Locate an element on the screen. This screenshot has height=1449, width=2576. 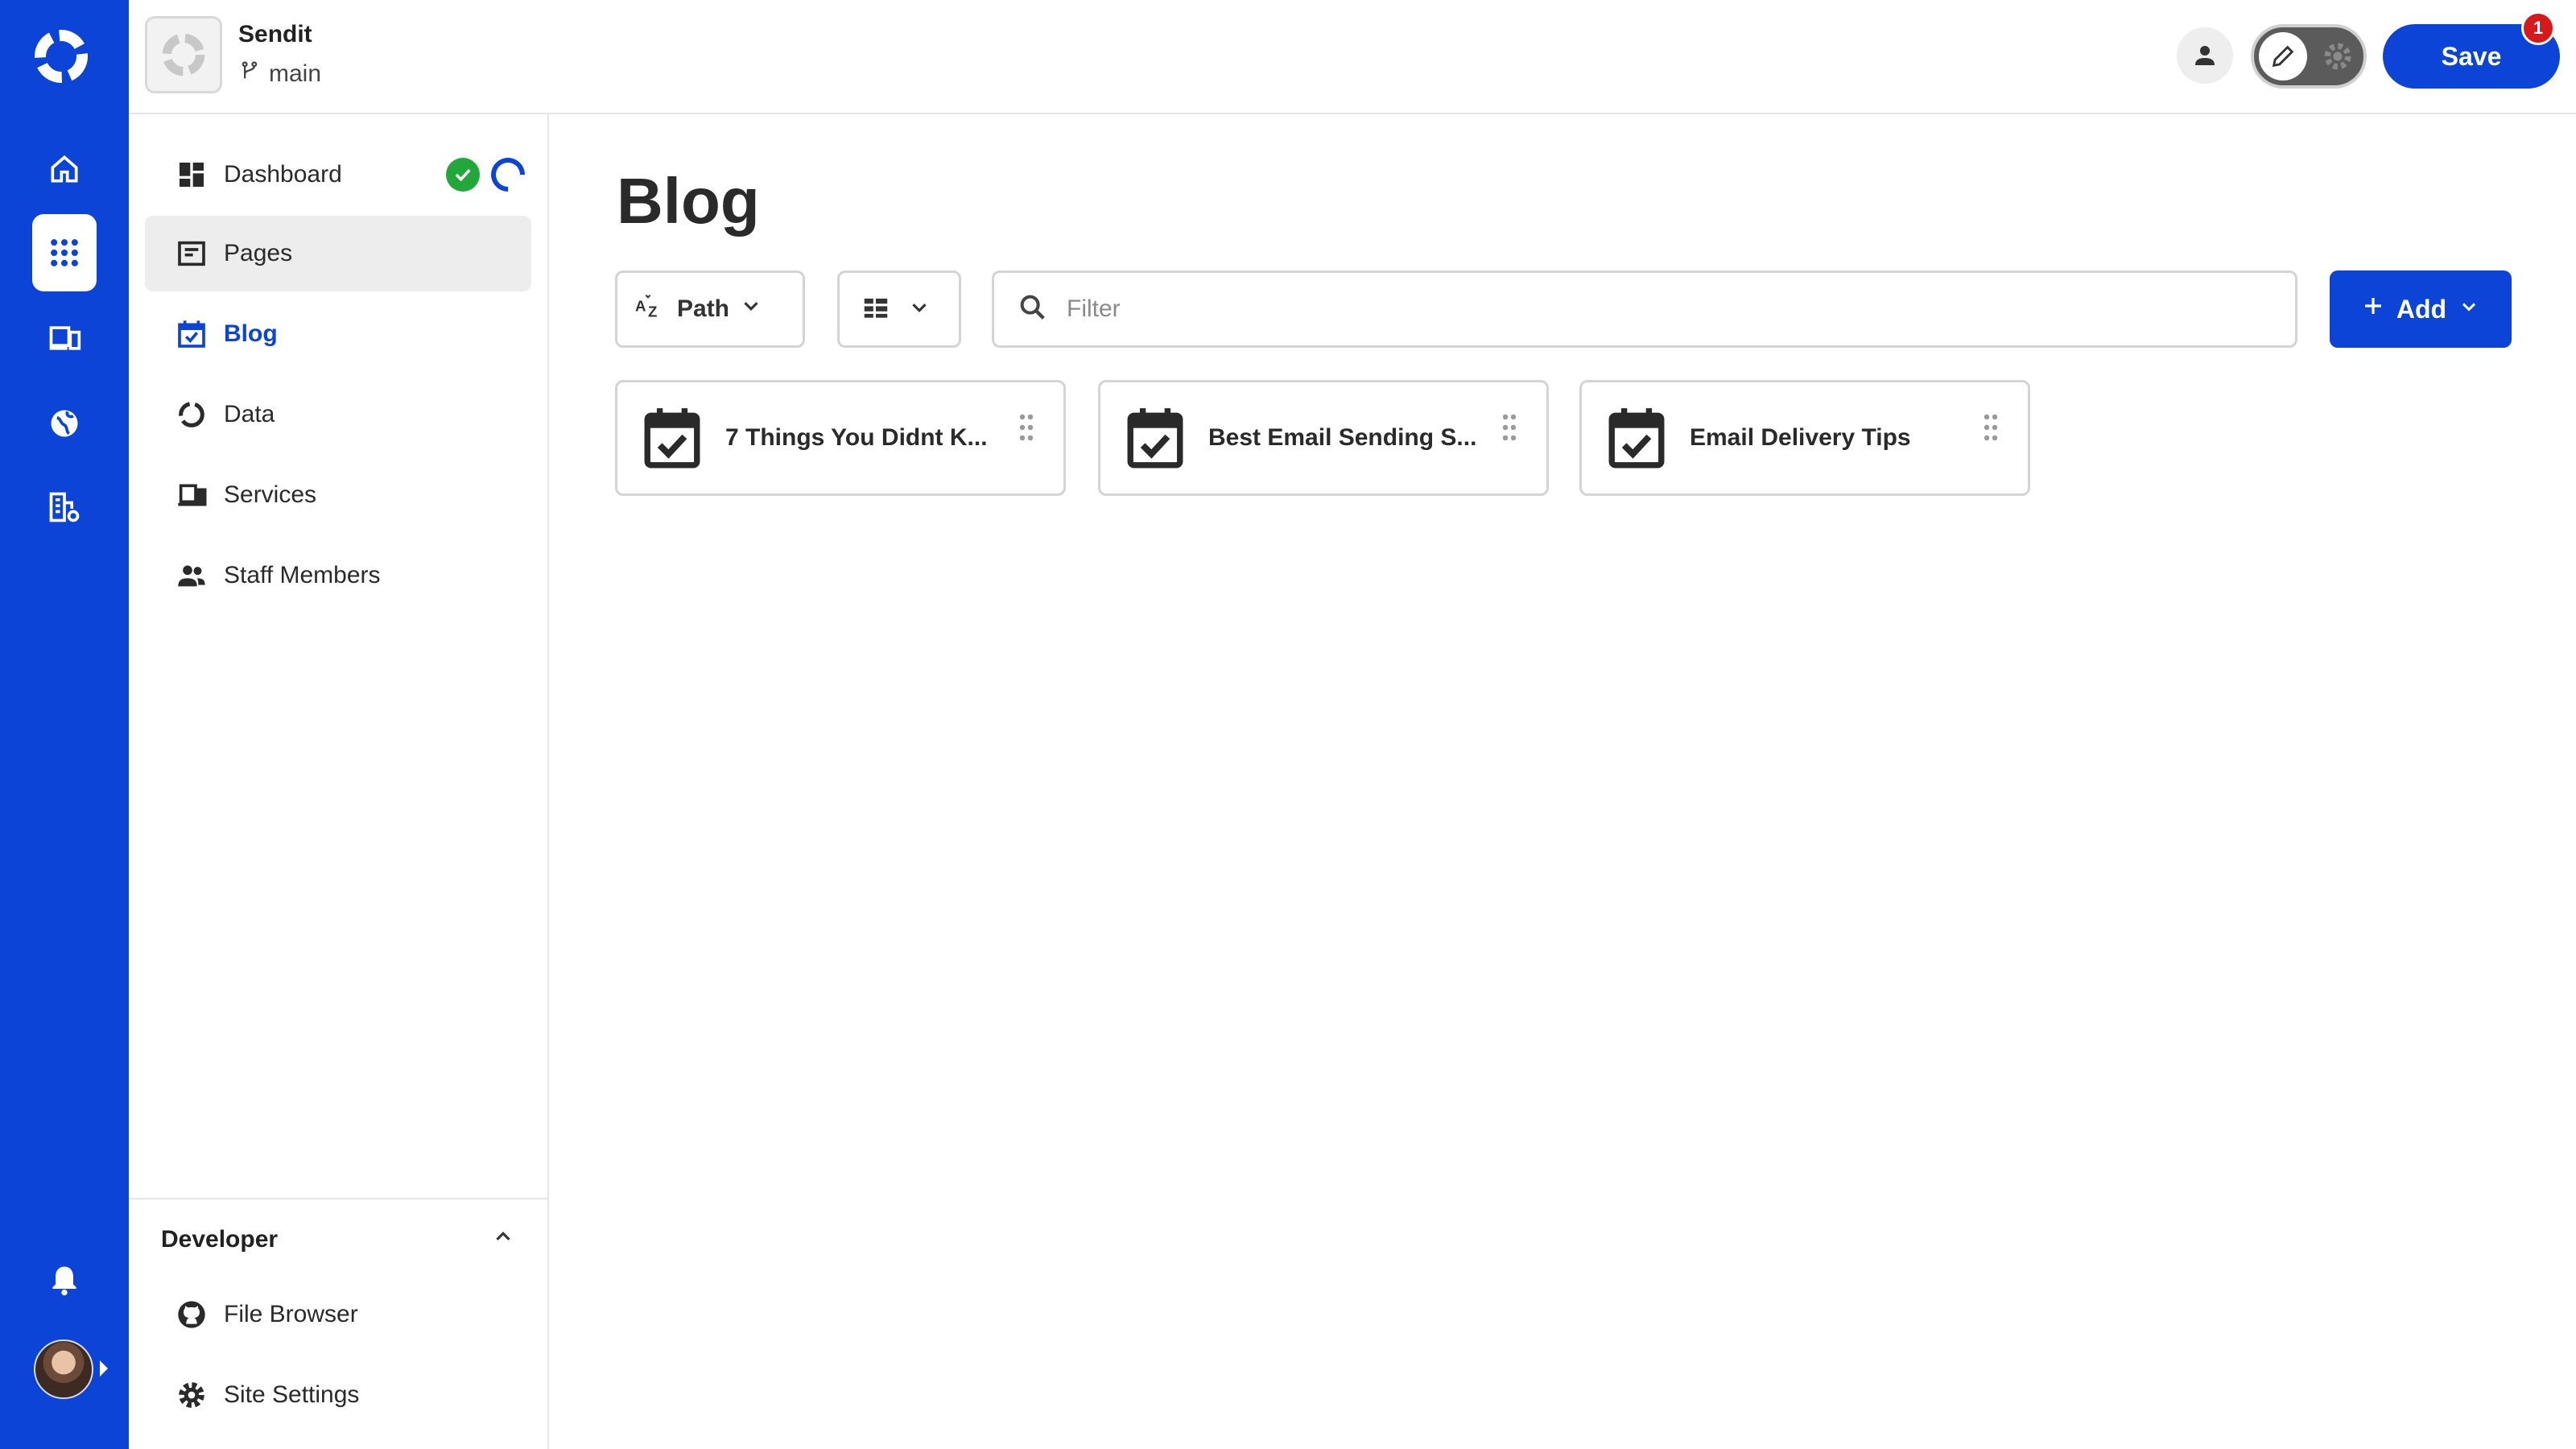
sidebar-item-file-browser: File Browser is located at coordinates (338, 1314).